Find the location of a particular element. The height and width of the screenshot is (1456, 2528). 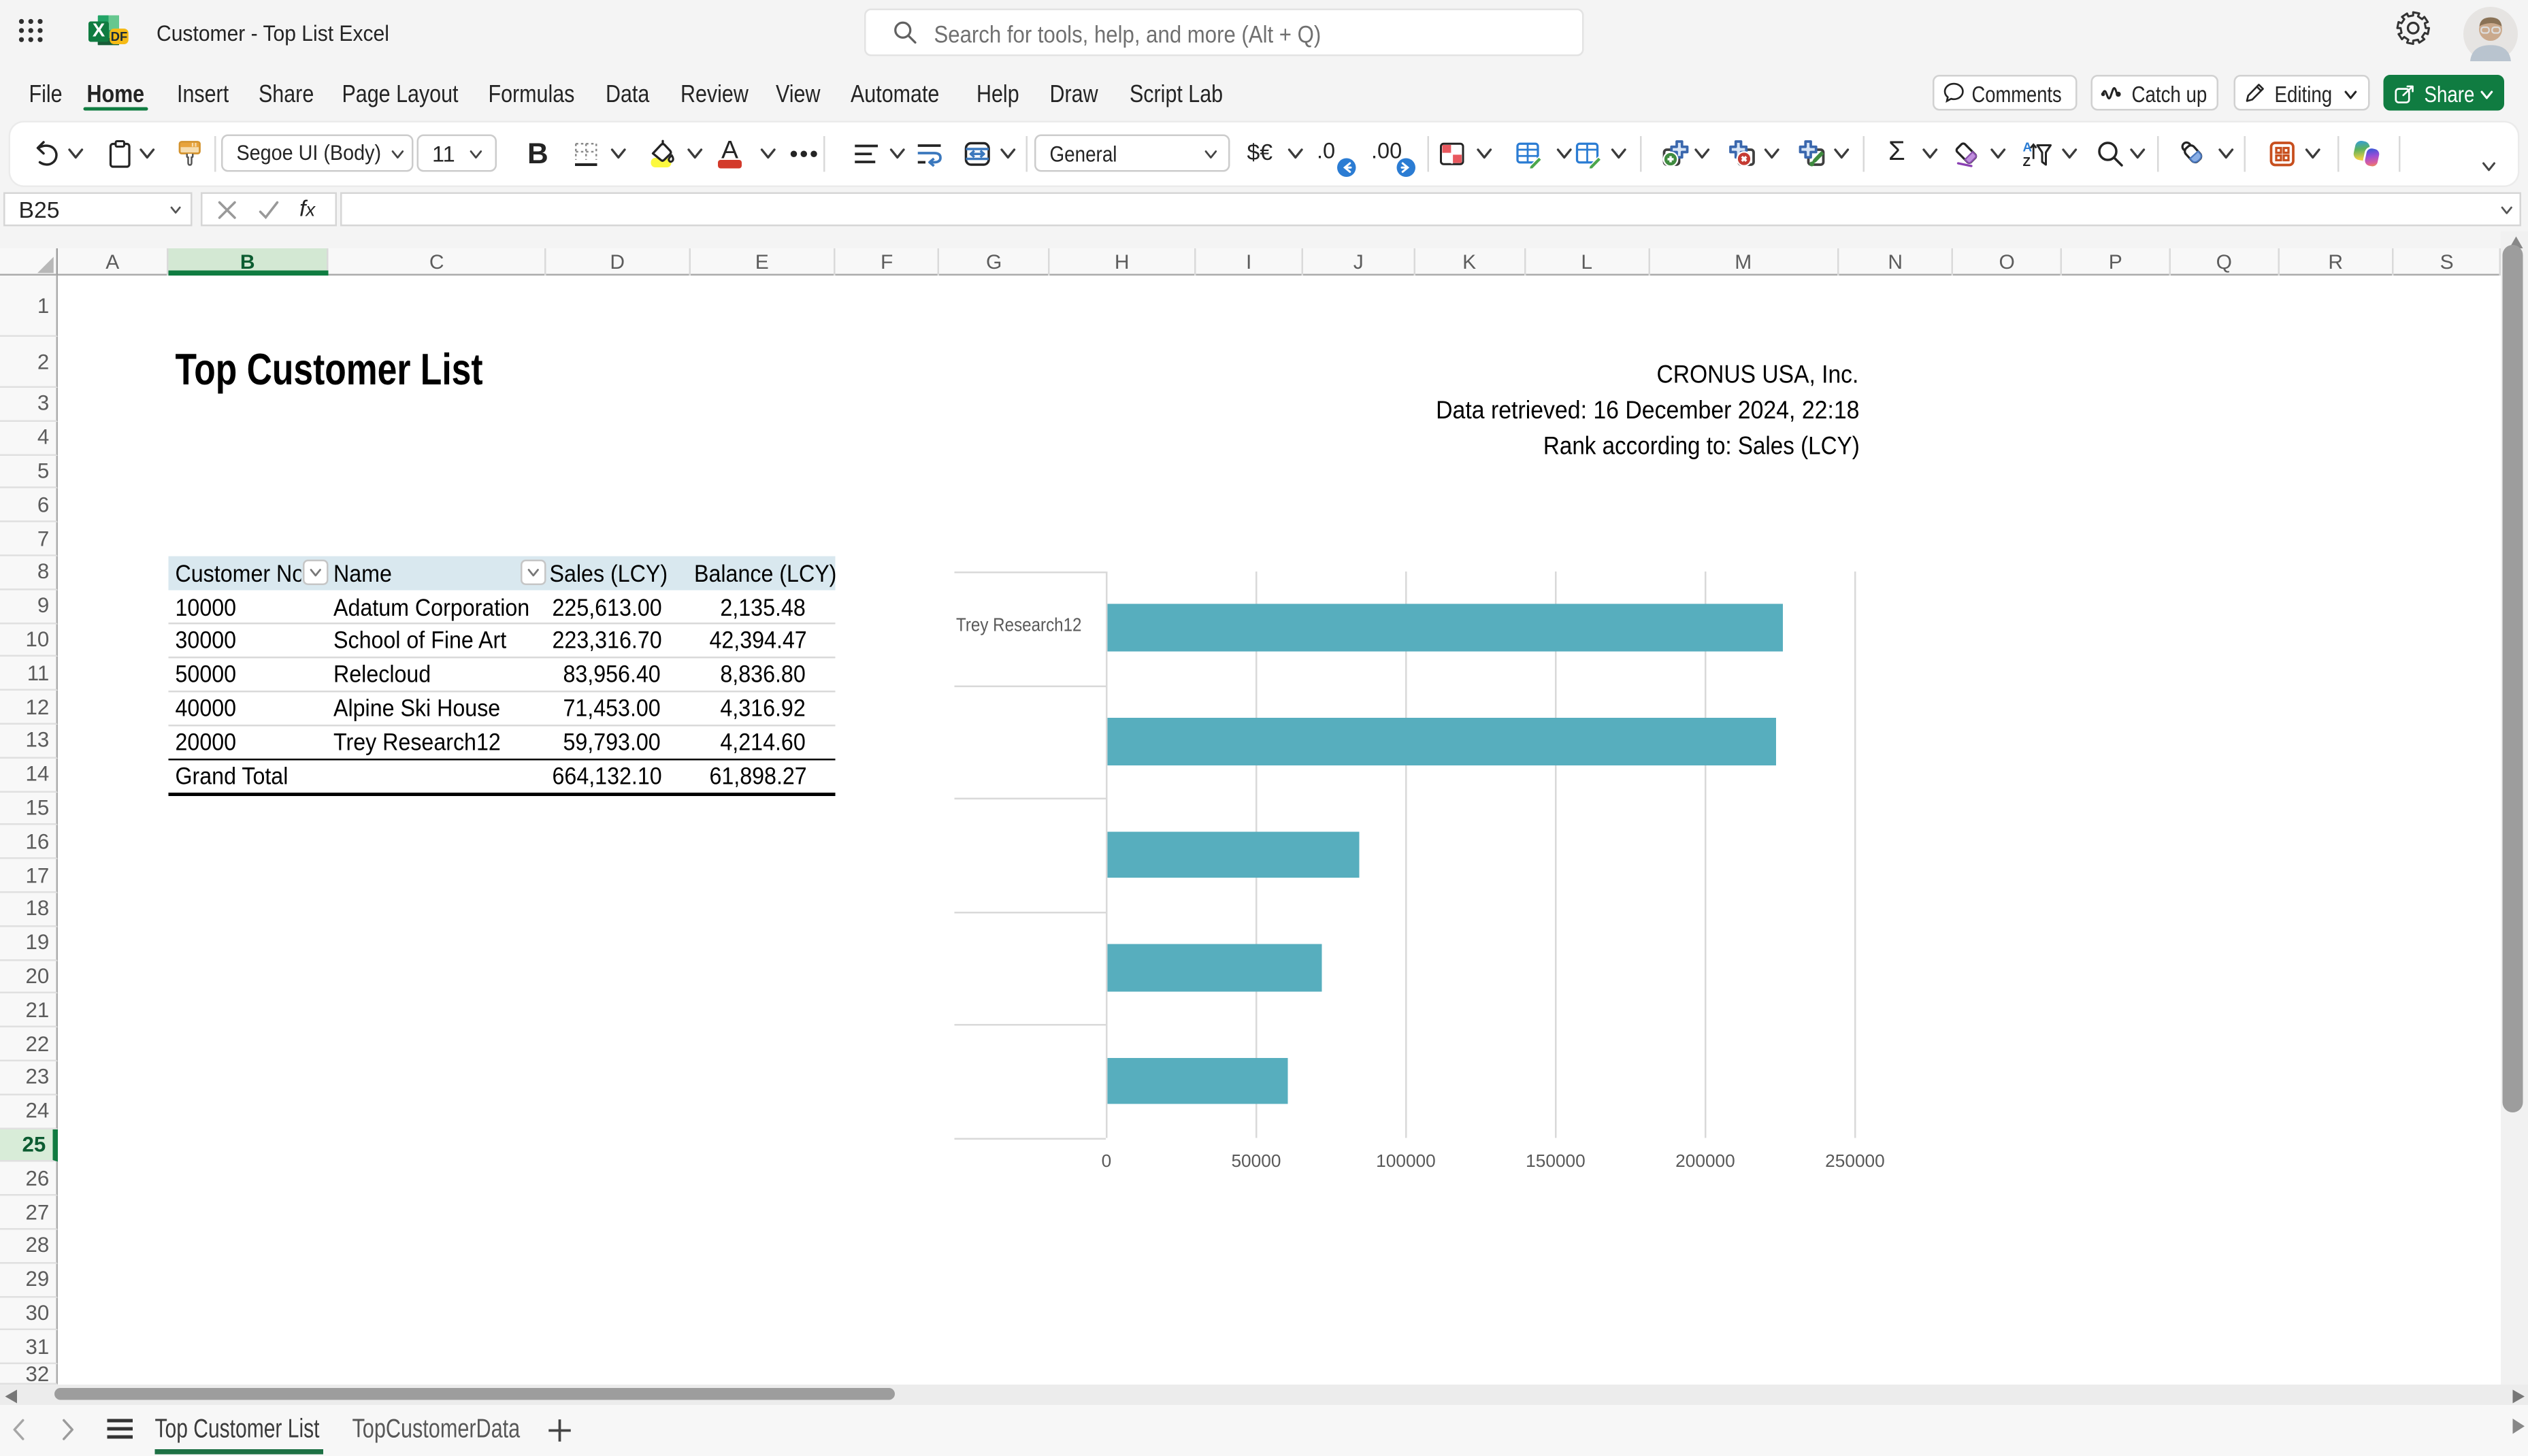

svg-text: Z is located at coordinates (2027, 162).